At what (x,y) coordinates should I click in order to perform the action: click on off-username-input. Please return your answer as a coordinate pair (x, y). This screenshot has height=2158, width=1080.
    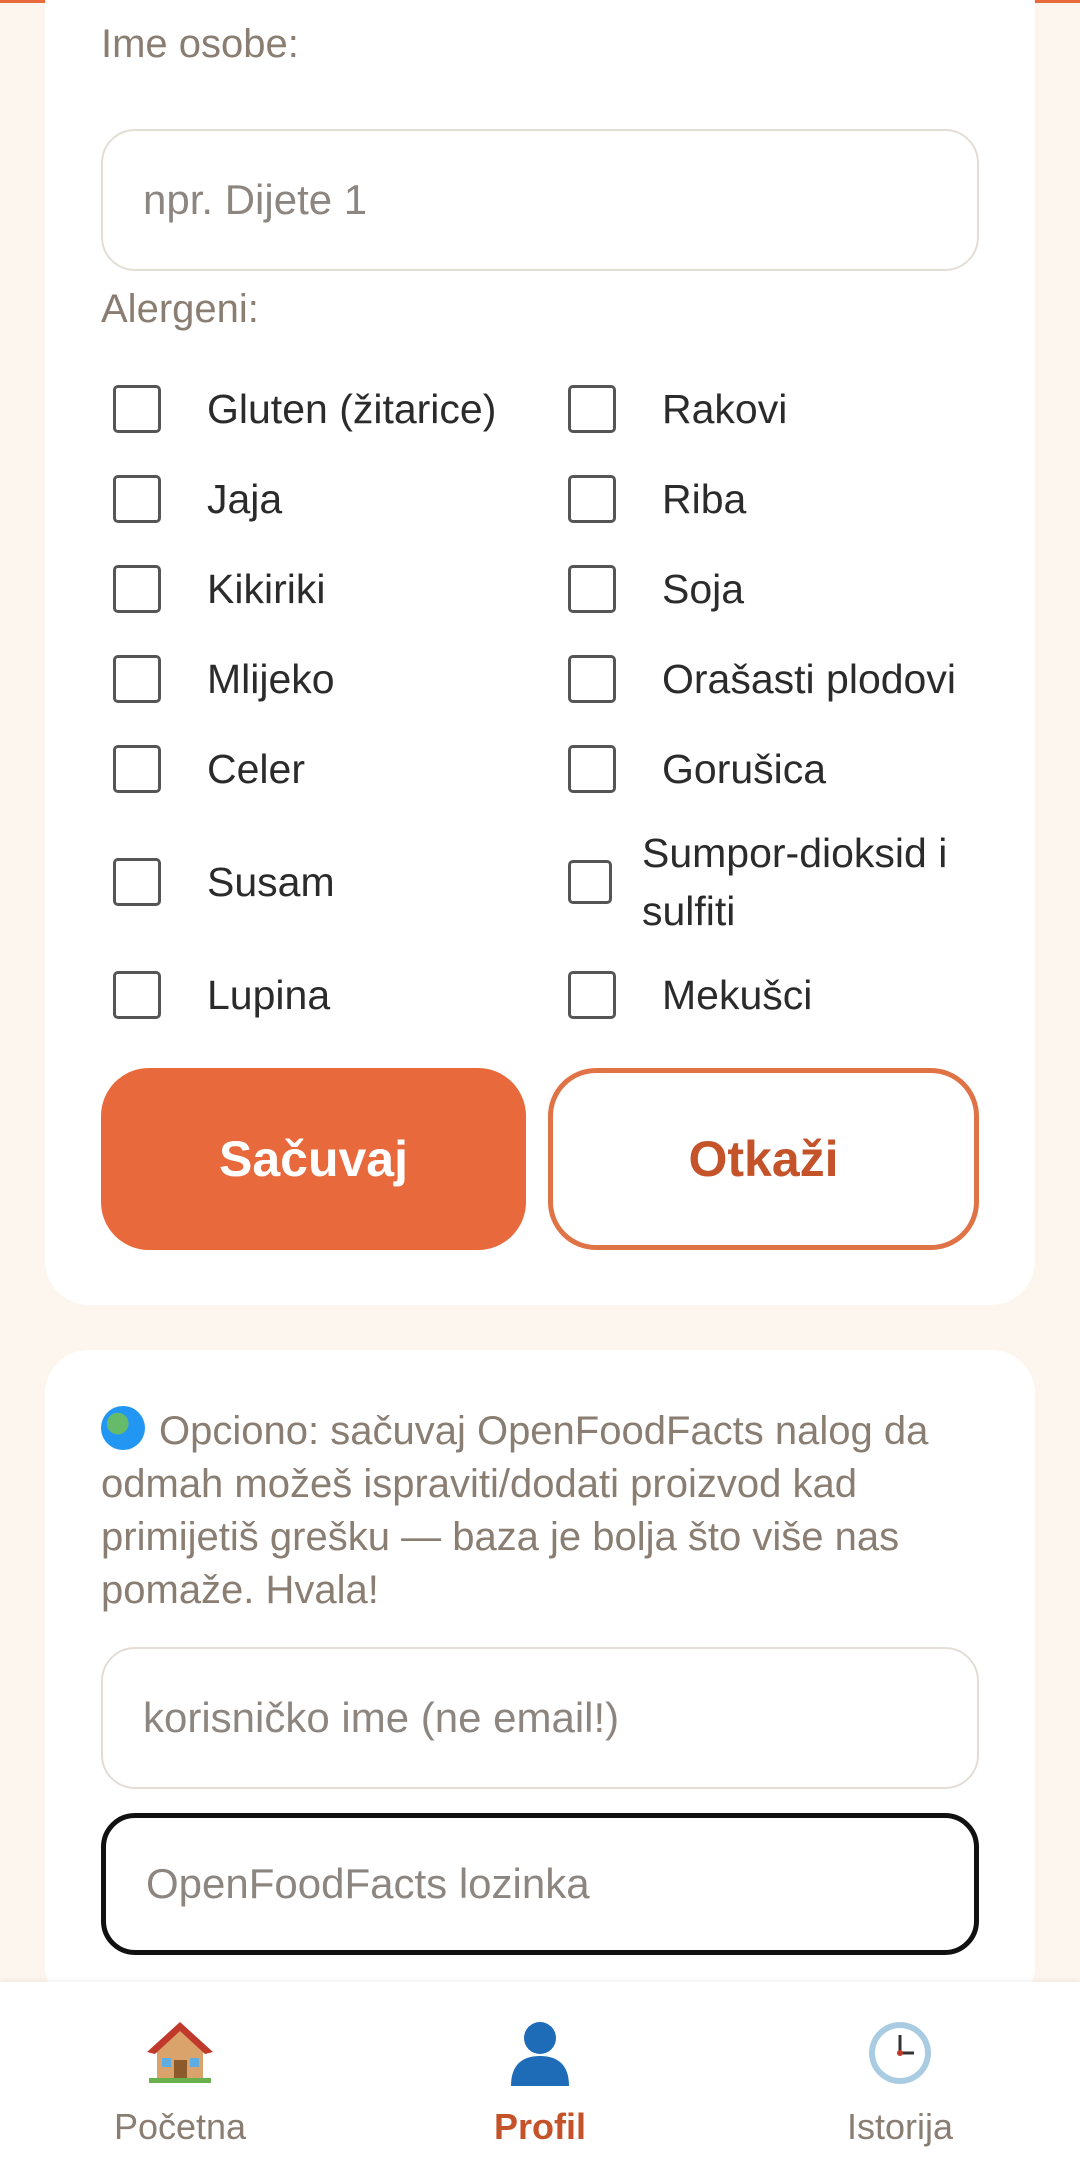
    Looking at the image, I should click on (540, 1718).